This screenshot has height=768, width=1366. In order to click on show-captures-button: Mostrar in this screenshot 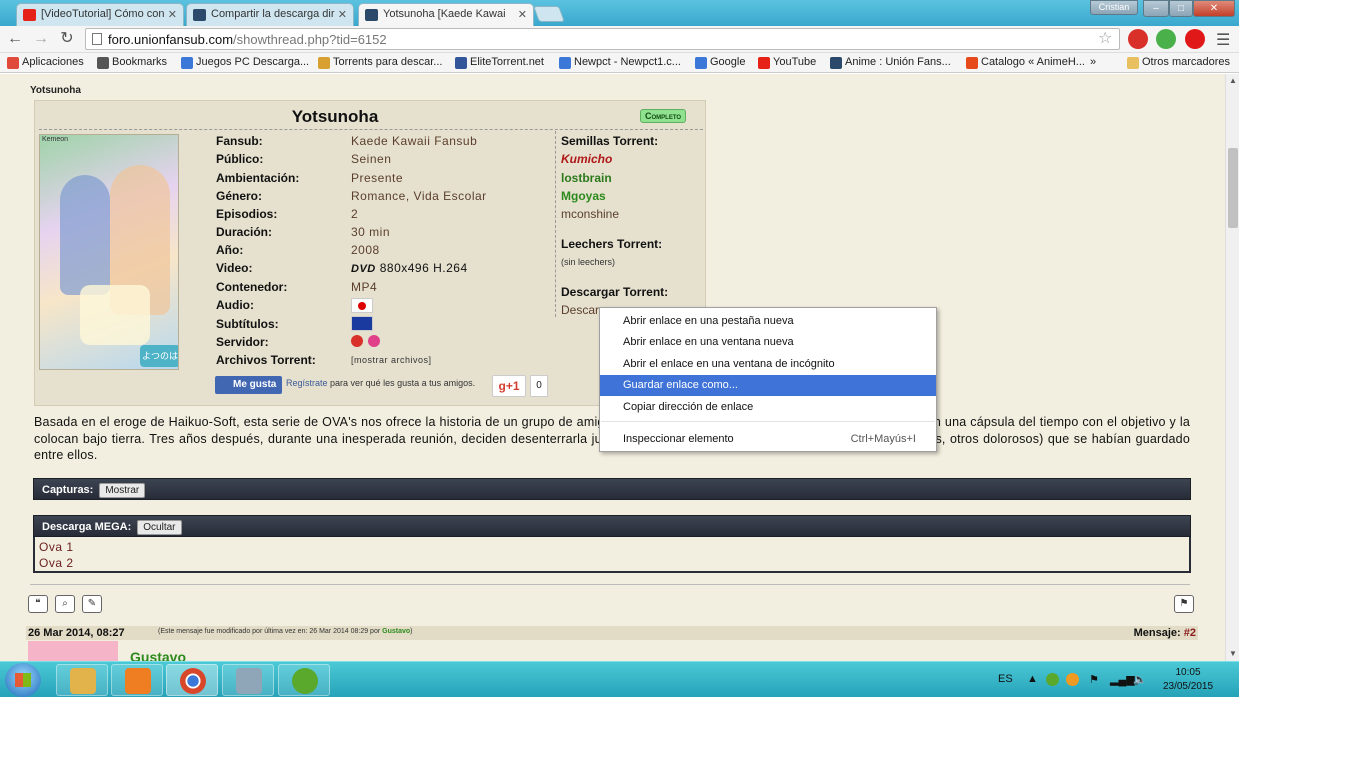, I will do `click(122, 490)`.